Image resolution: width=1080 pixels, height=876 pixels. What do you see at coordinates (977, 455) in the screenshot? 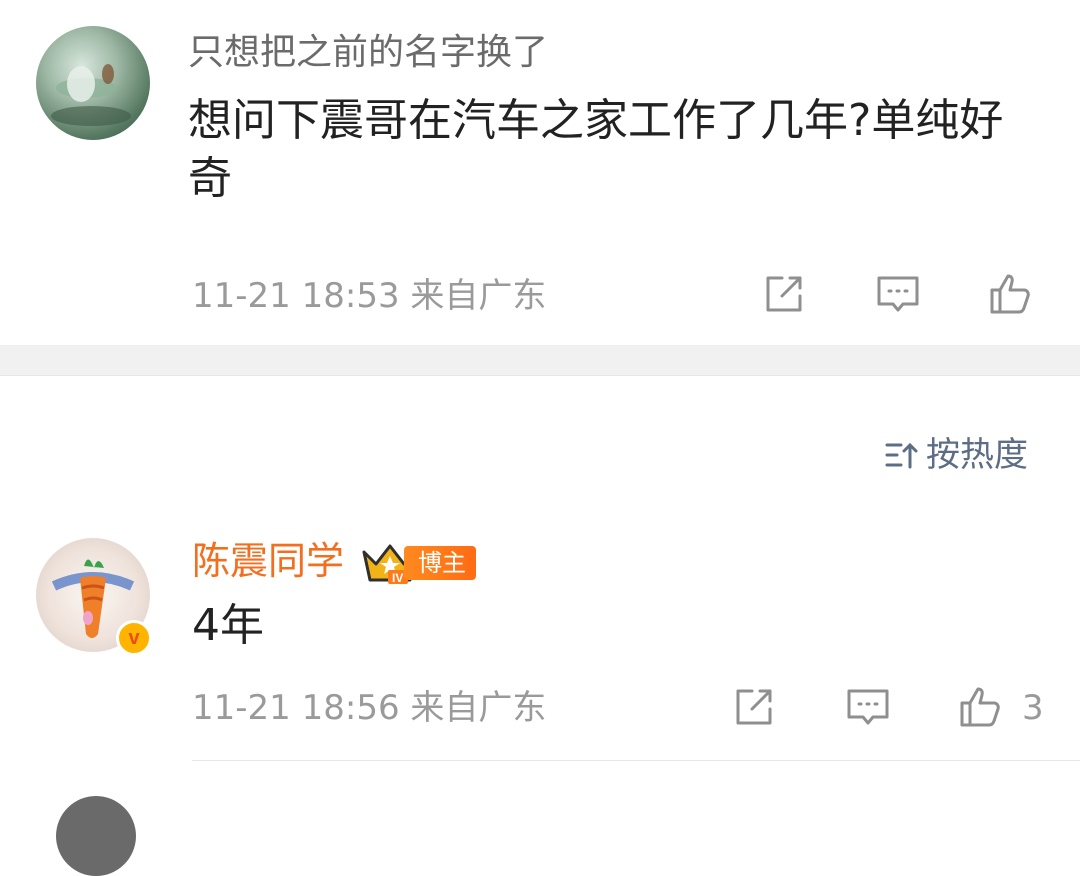
I see `sort-label: 按热度` at bounding box center [977, 455].